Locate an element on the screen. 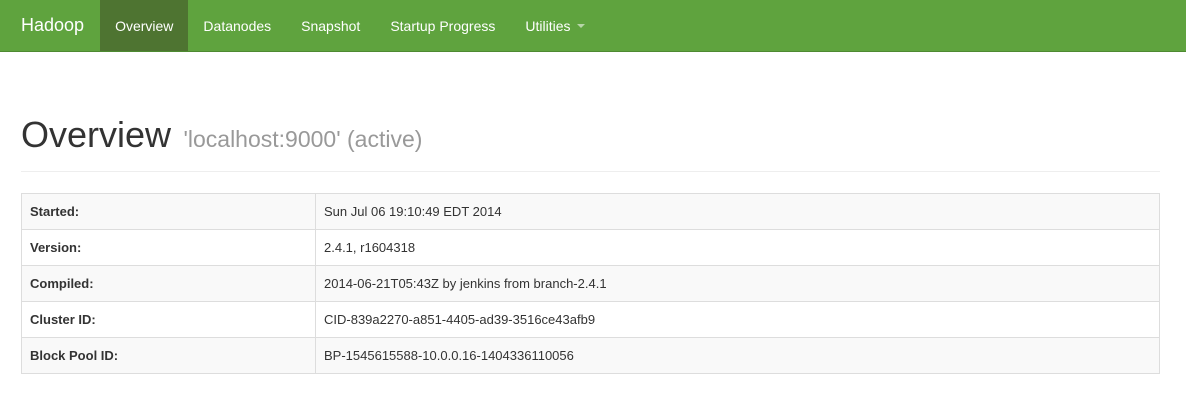  nav-tab-startup-progress: Startup Progress is located at coordinates (442, 25).